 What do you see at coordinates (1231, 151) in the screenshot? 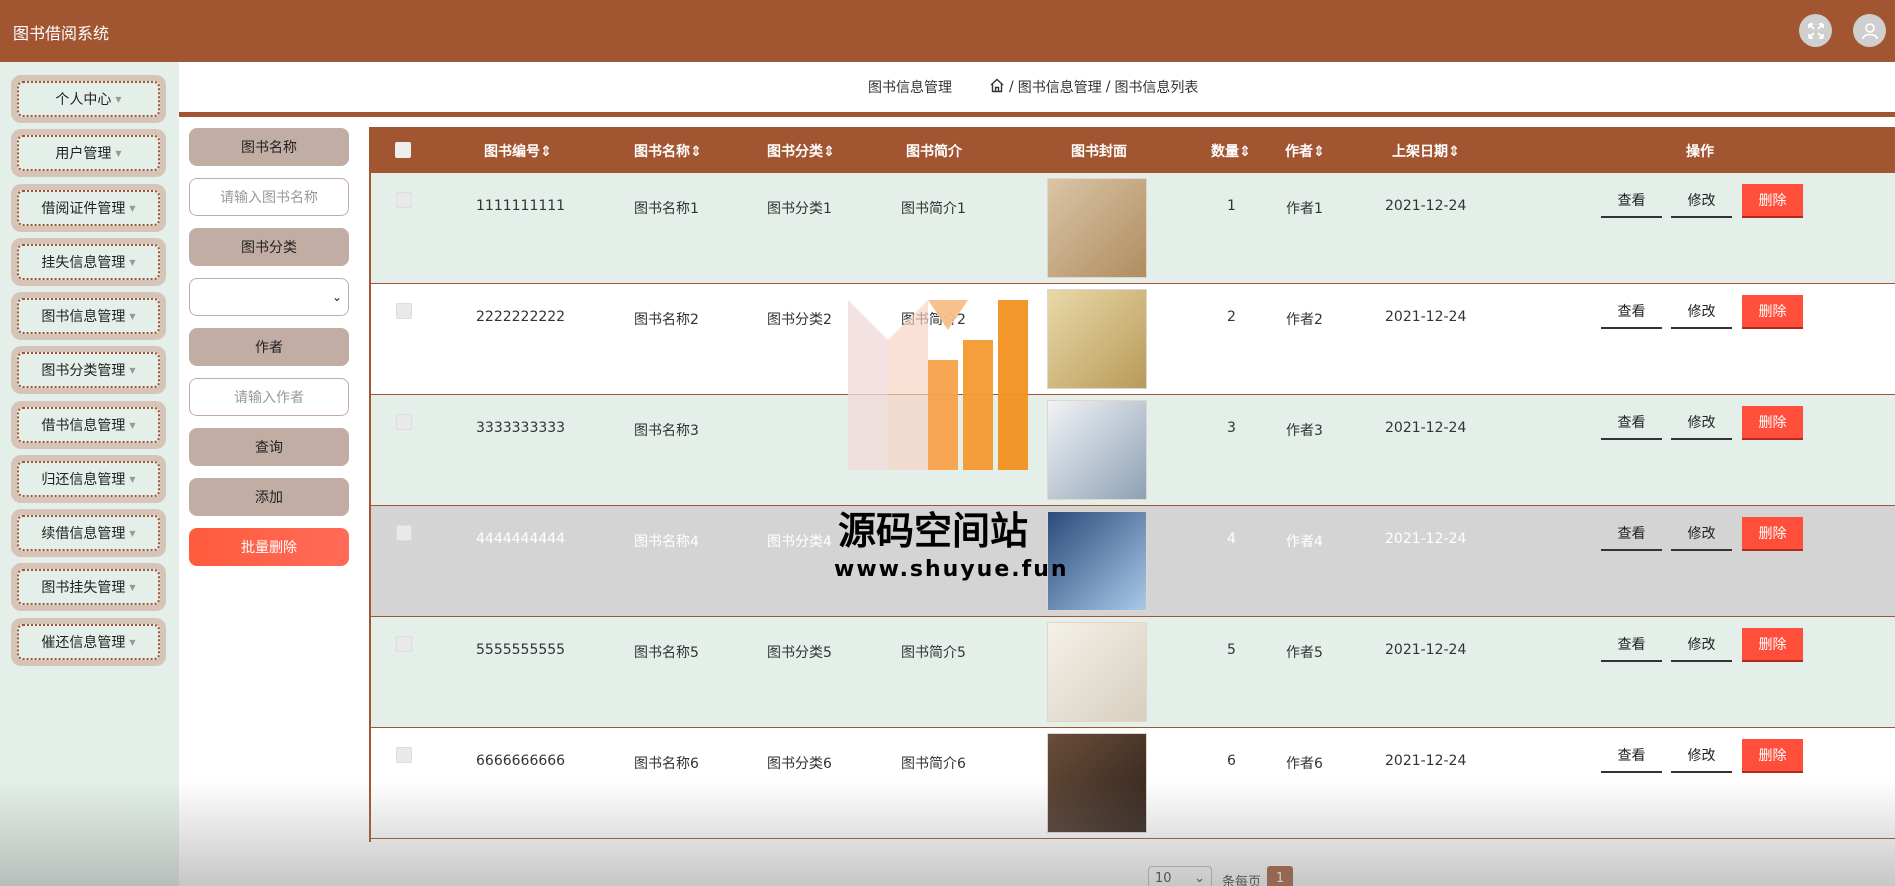
I see `column-header-quantity: 数量⇕` at bounding box center [1231, 151].